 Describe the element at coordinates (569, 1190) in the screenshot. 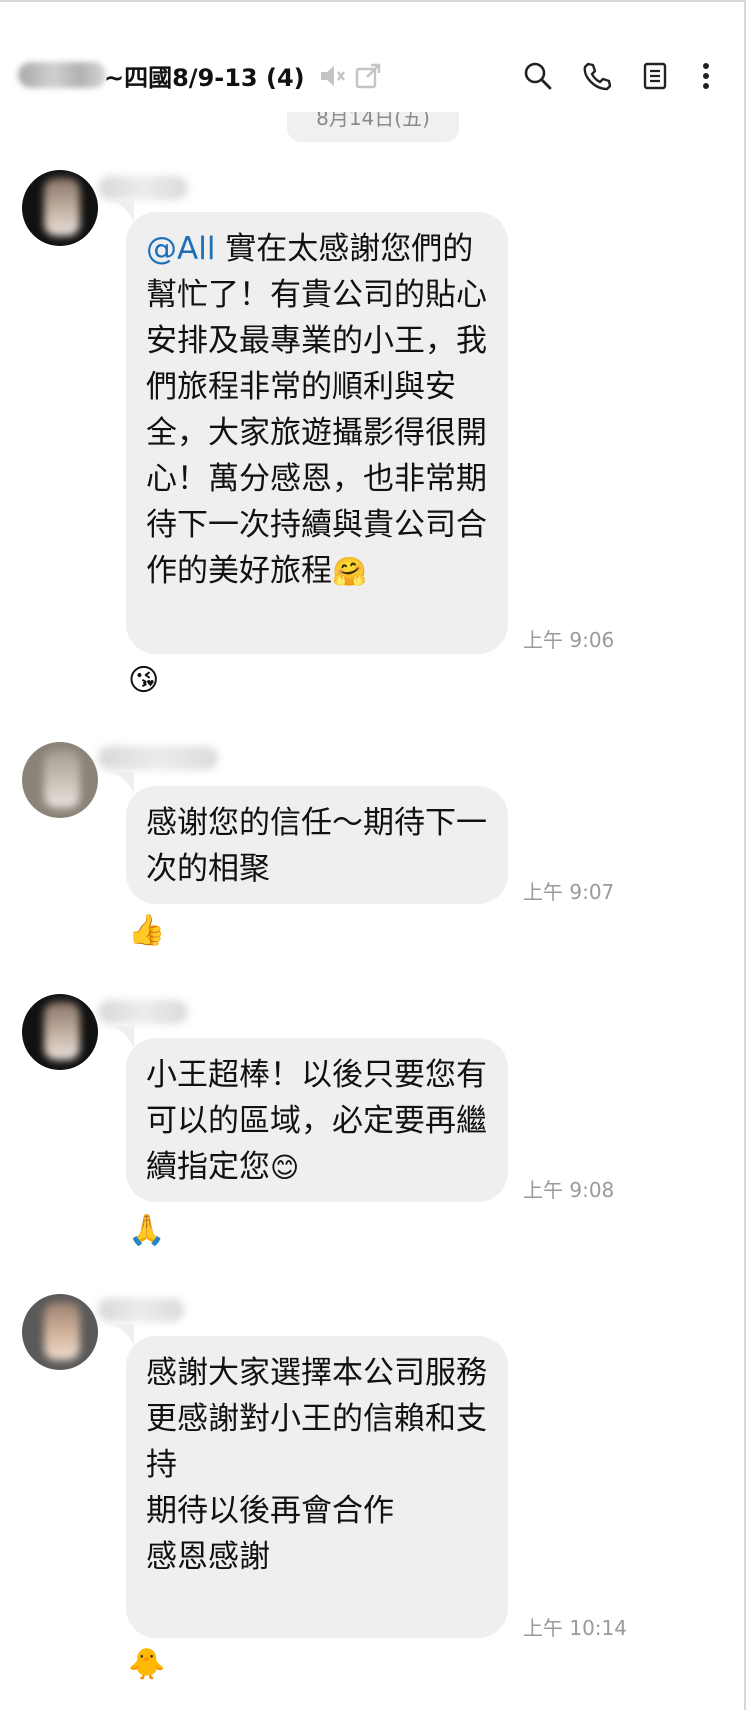

I see `message-time: 上午 9:08` at that location.